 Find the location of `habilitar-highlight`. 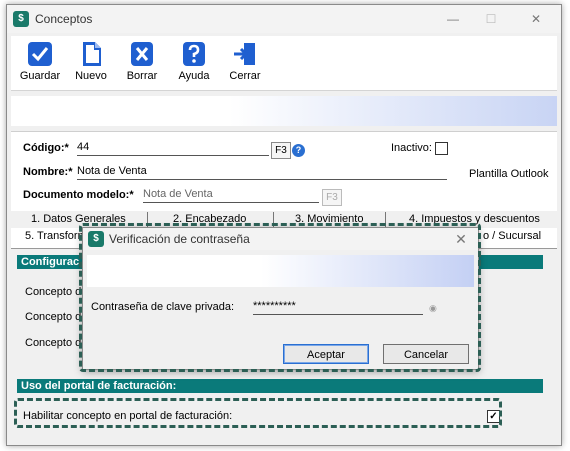

habilitar-highlight is located at coordinates (258, 413).